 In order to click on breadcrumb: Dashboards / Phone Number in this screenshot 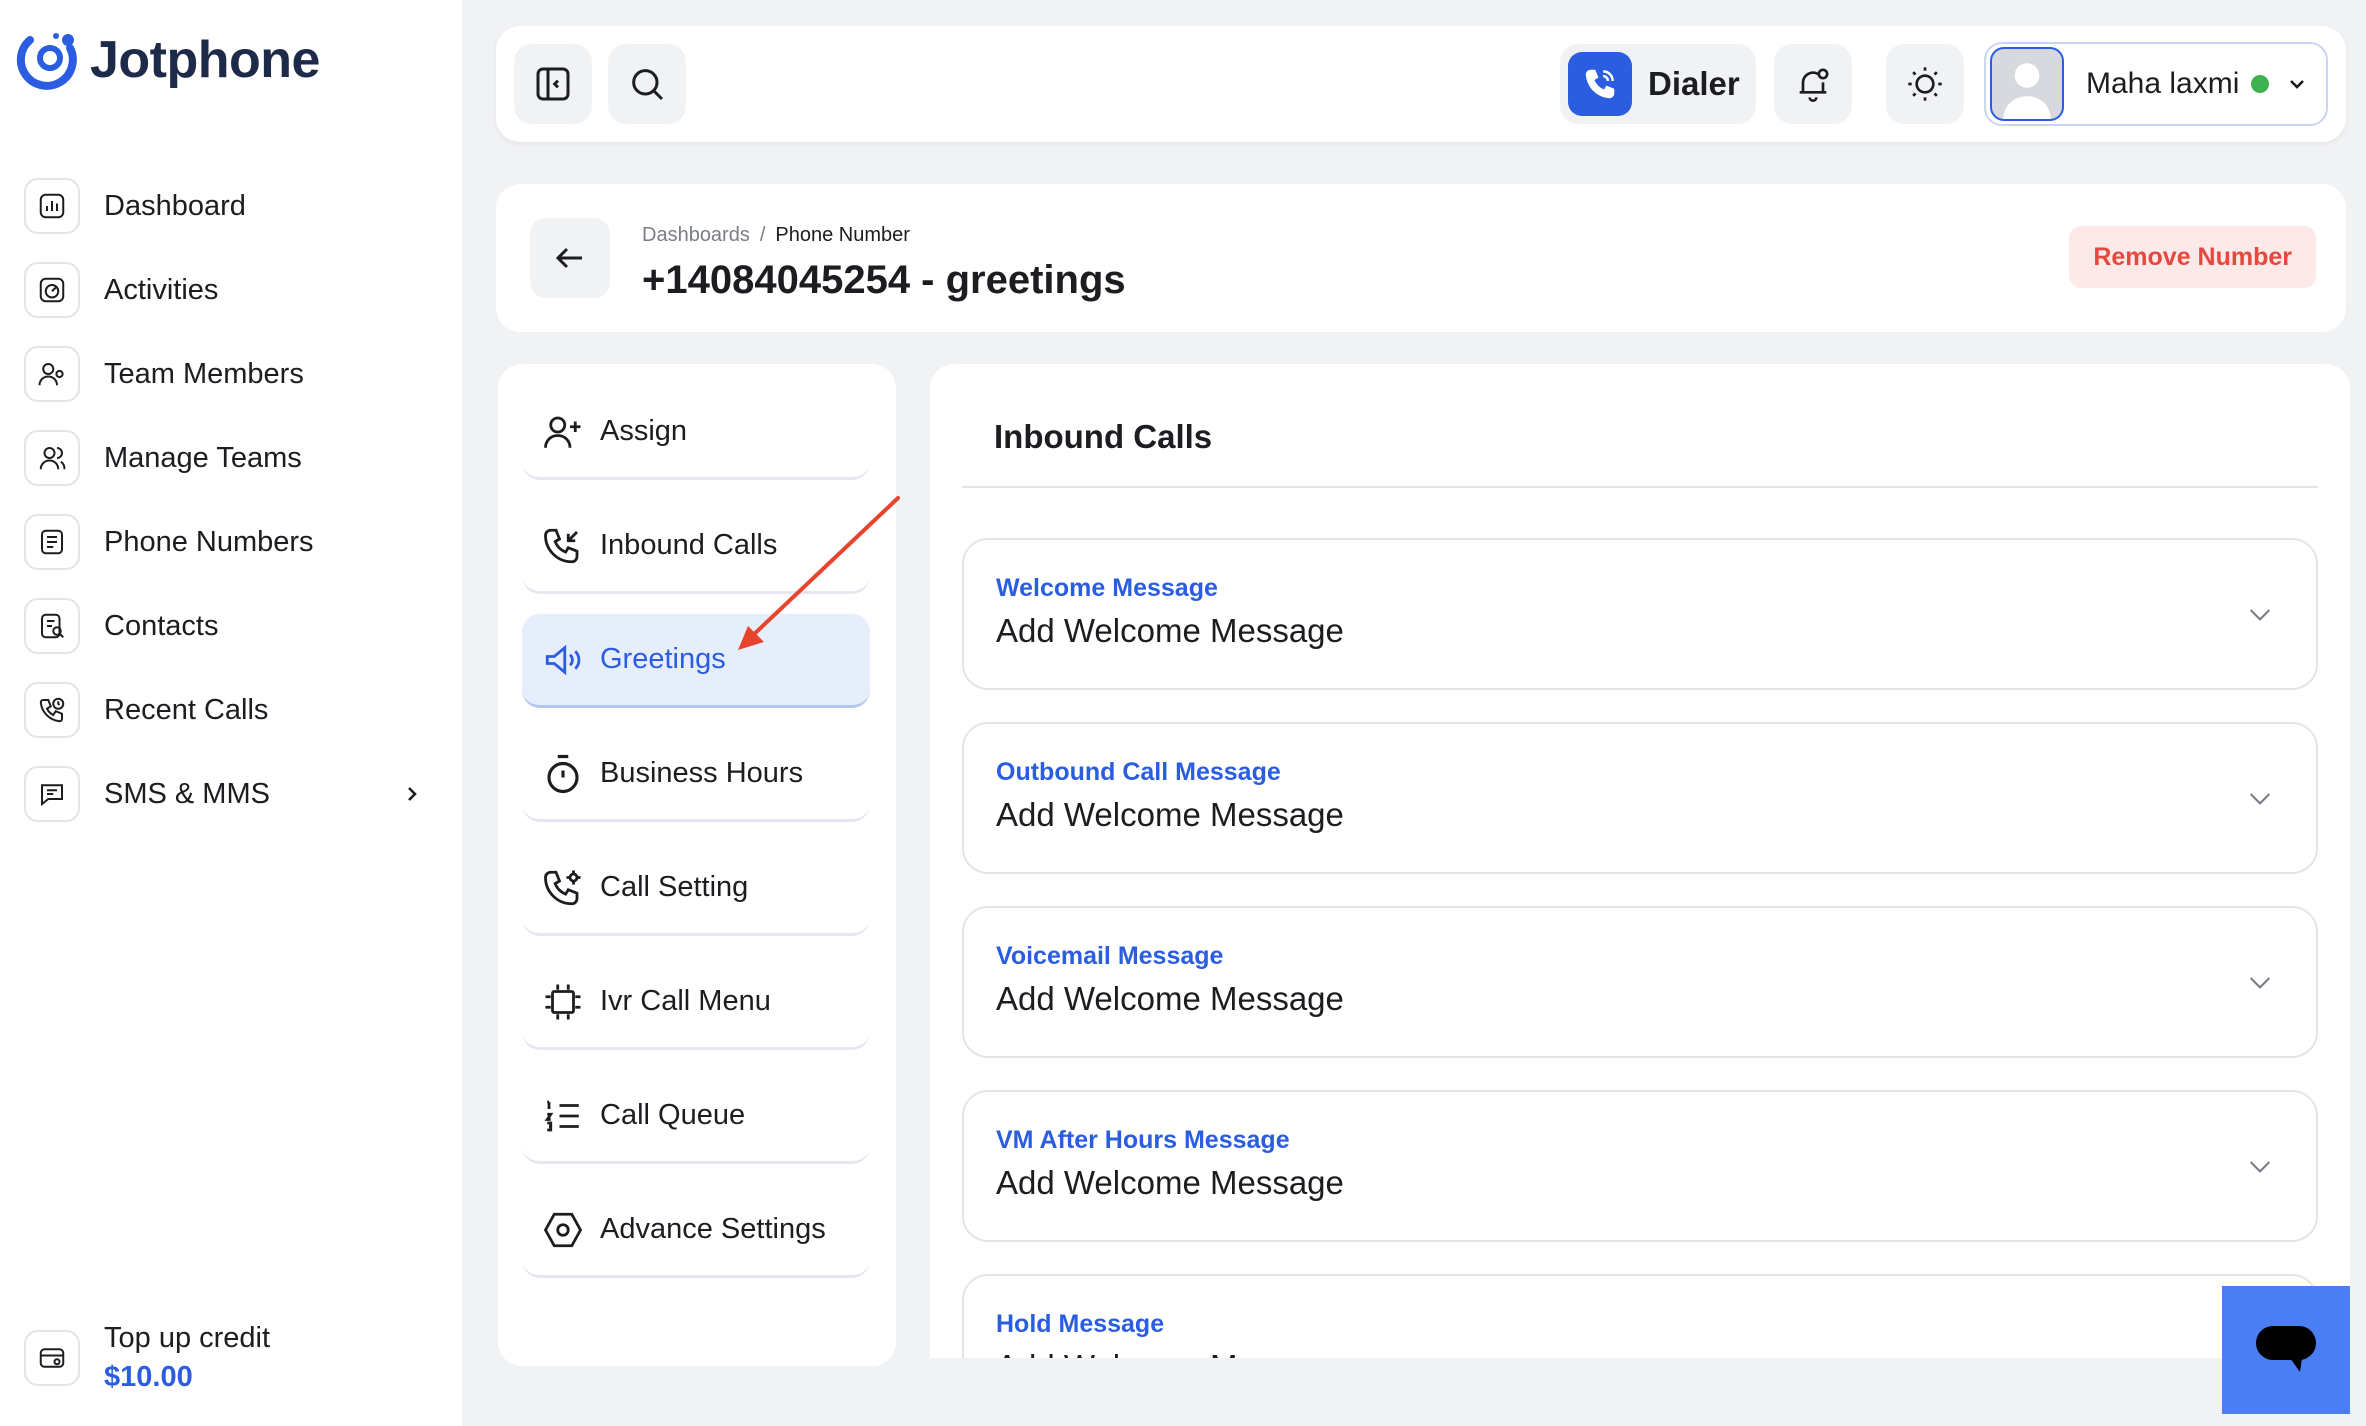, I will do `click(776, 235)`.